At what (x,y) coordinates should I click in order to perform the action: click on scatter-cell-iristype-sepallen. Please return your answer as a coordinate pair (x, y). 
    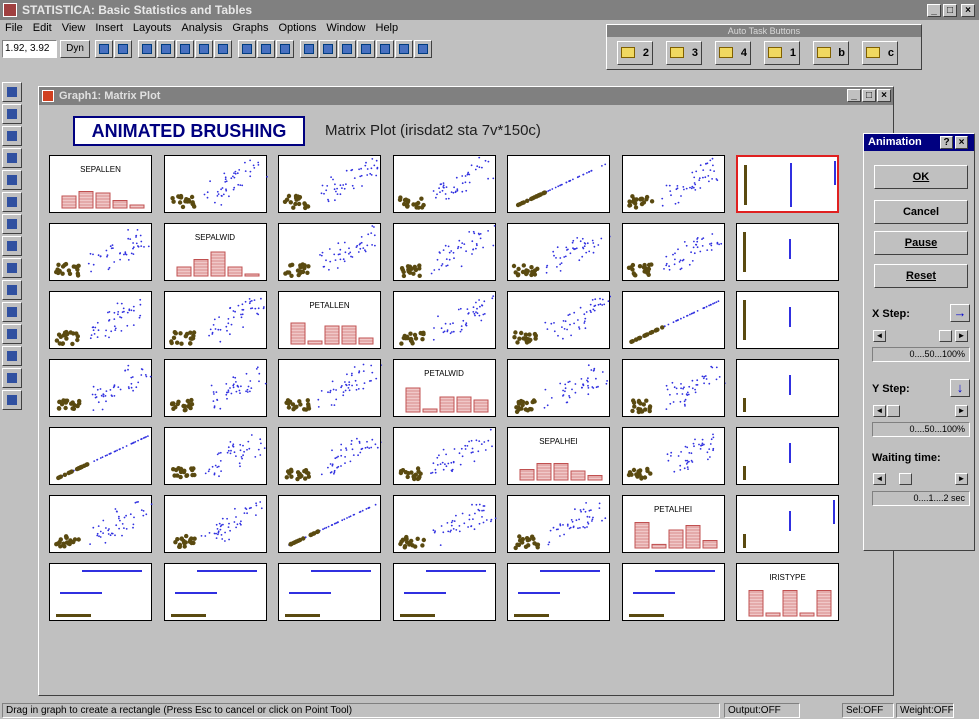
    Looking at the image, I should click on (100, 592).